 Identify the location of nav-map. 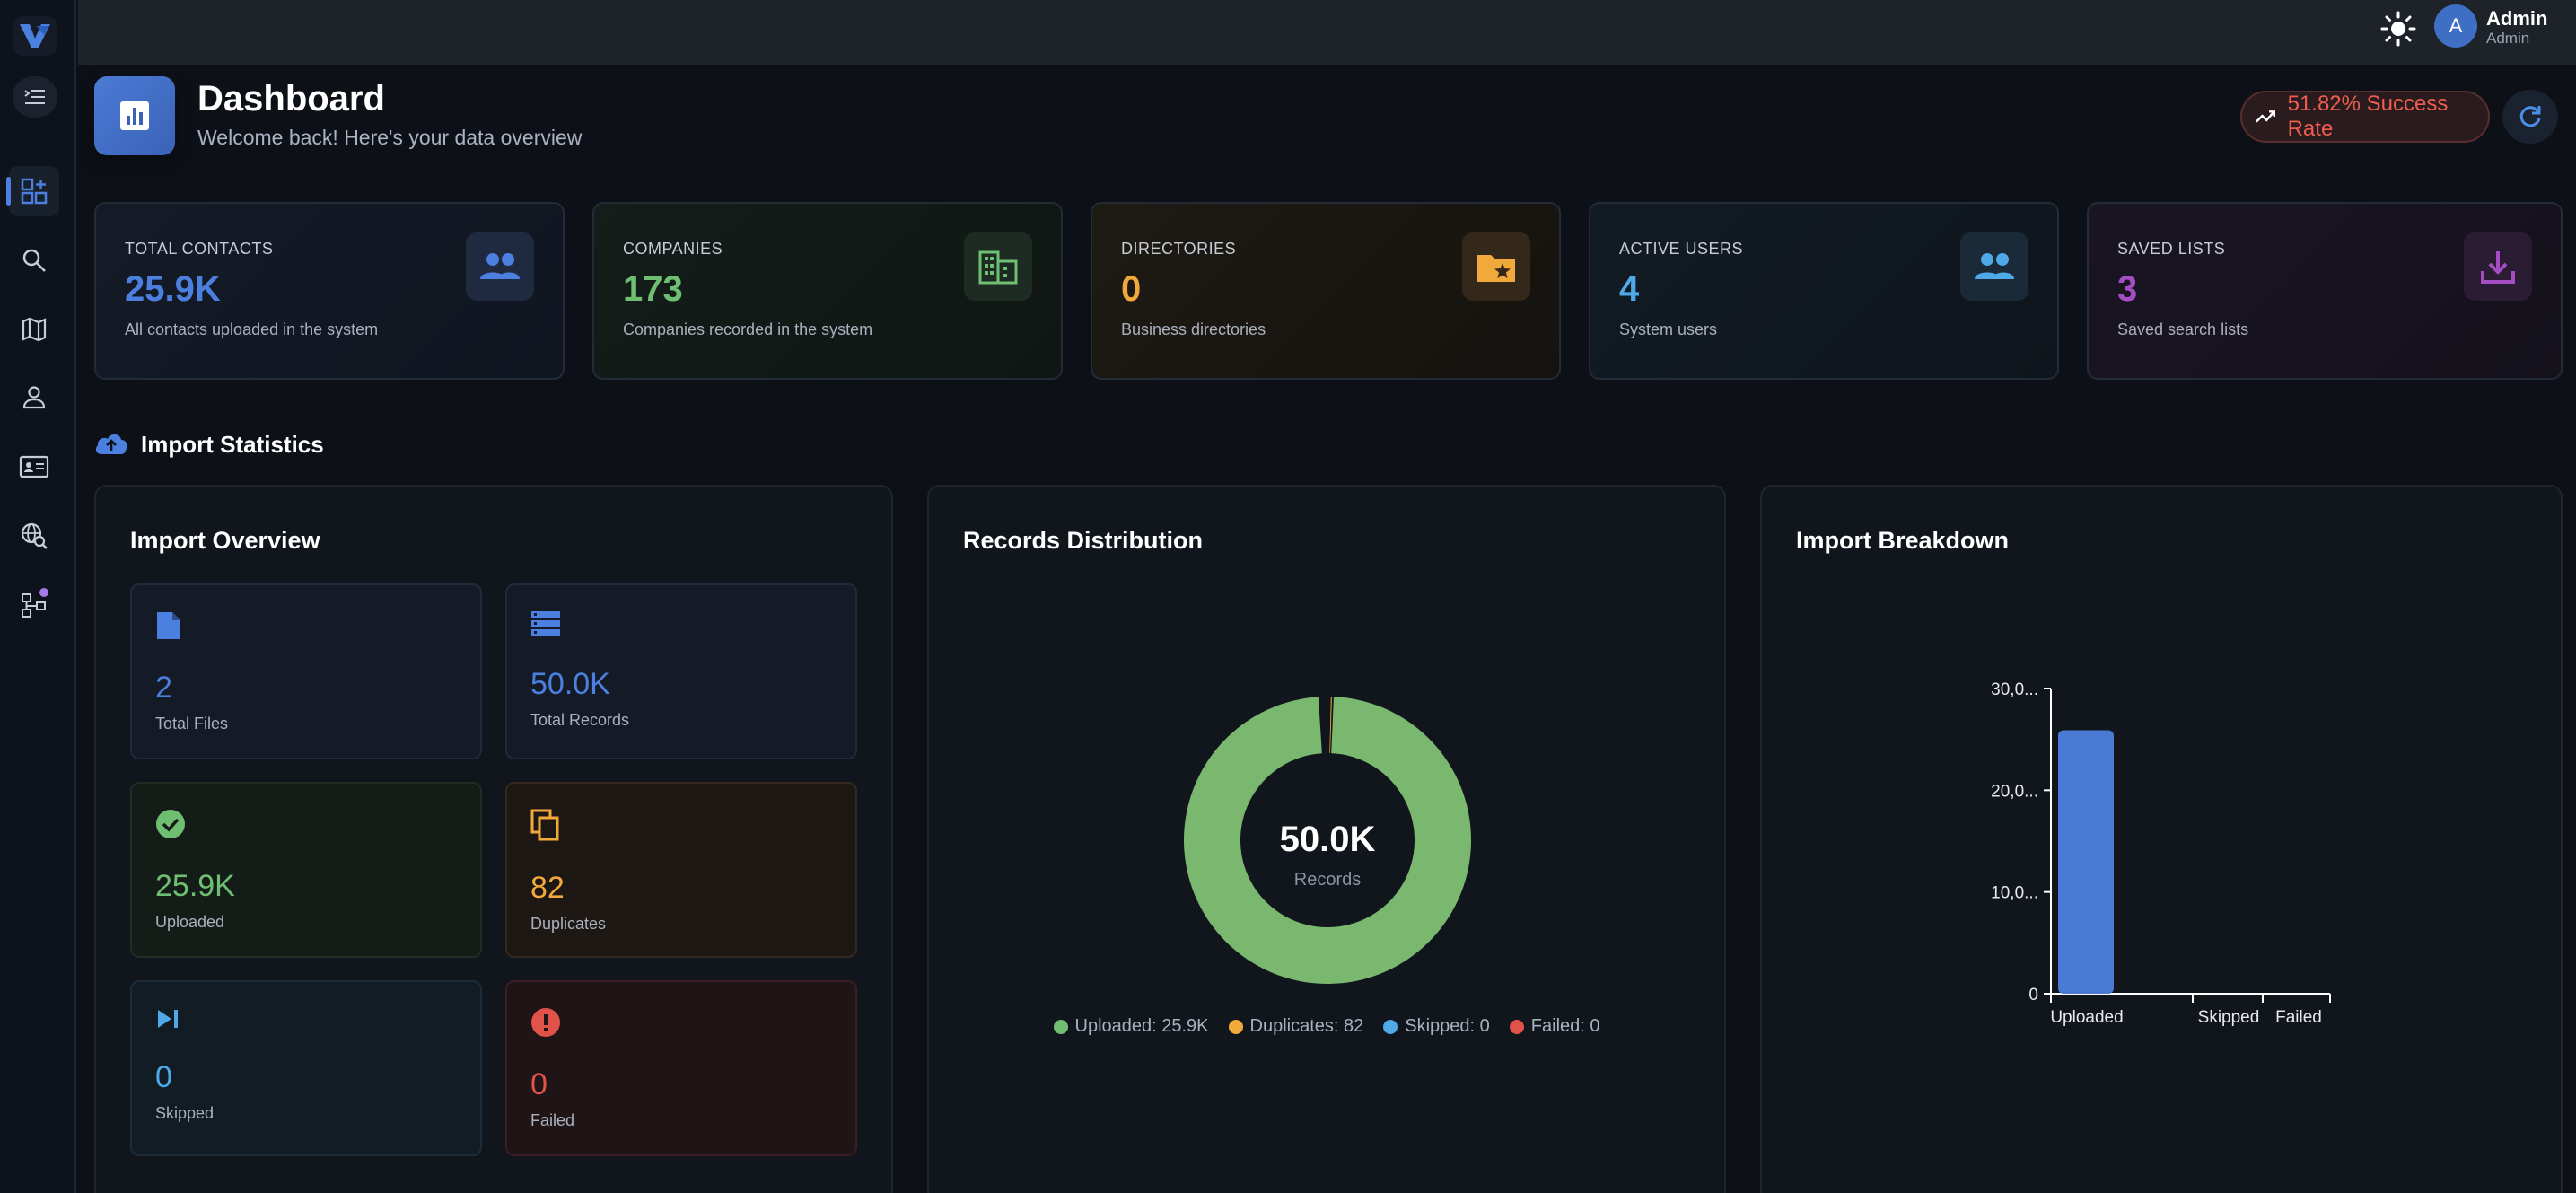
(34, 329).